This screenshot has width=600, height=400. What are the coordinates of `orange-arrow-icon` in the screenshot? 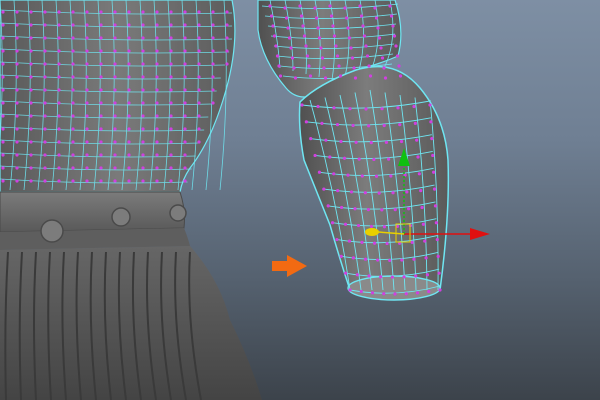 It's located at (289, 266).